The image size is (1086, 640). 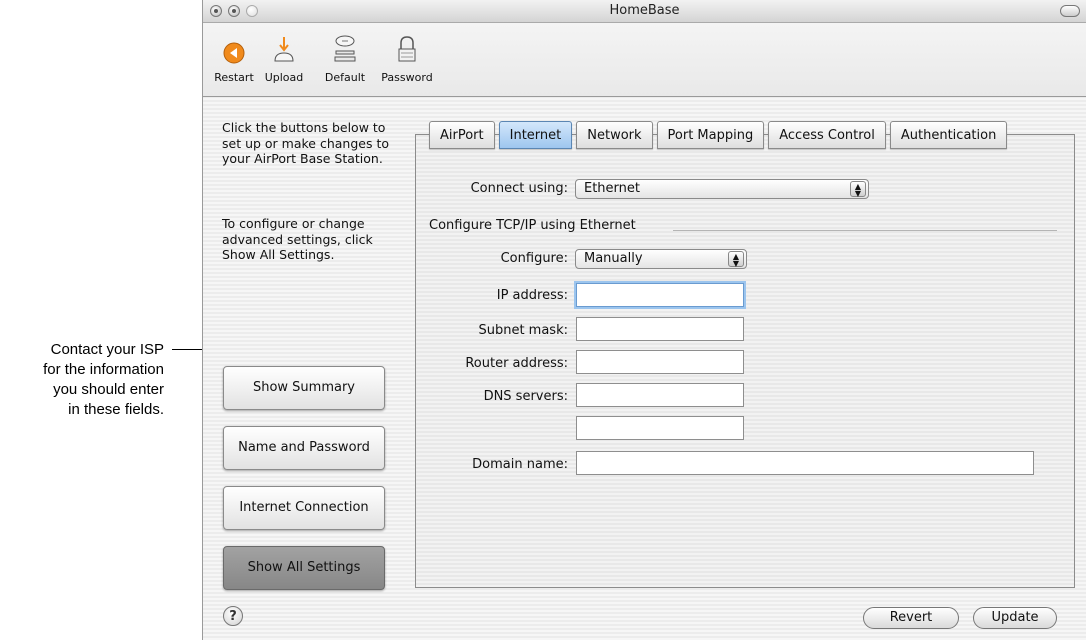 I want to click on dns-servers-label: DNS servers:, so click(x=525, y=396).